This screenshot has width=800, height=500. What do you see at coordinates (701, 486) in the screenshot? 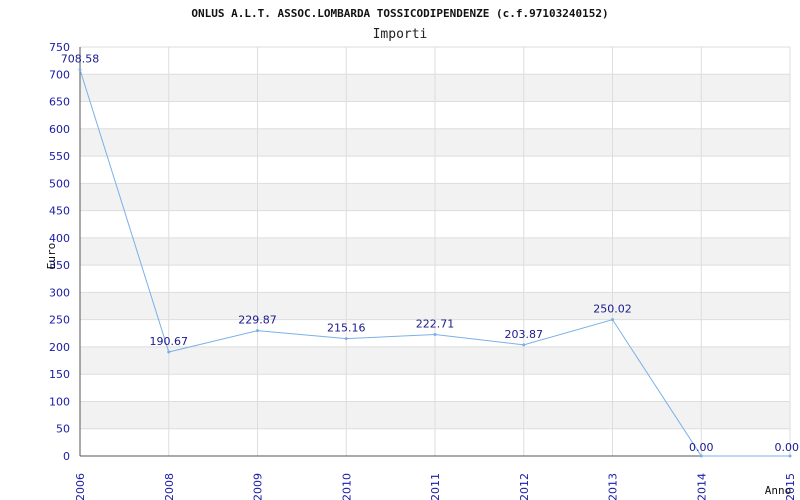
I see `x-tick-label: 2014` at bounding box center [701, 486].